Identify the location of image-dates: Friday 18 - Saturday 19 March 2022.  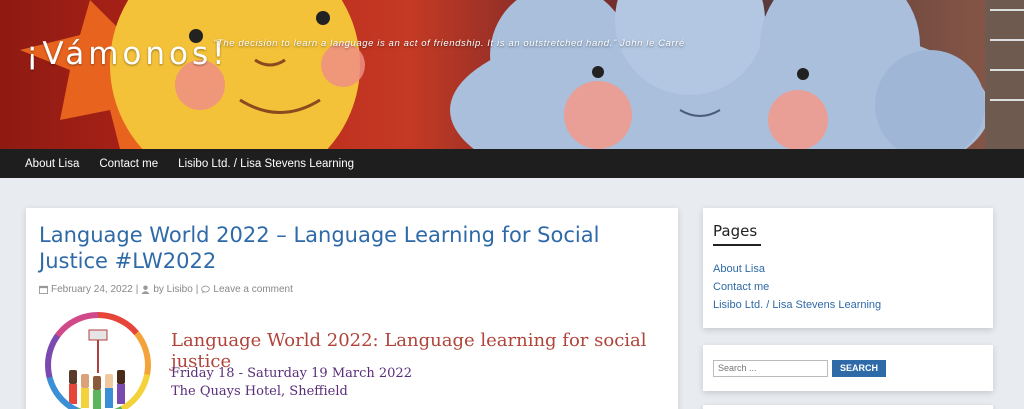
(291, 373).